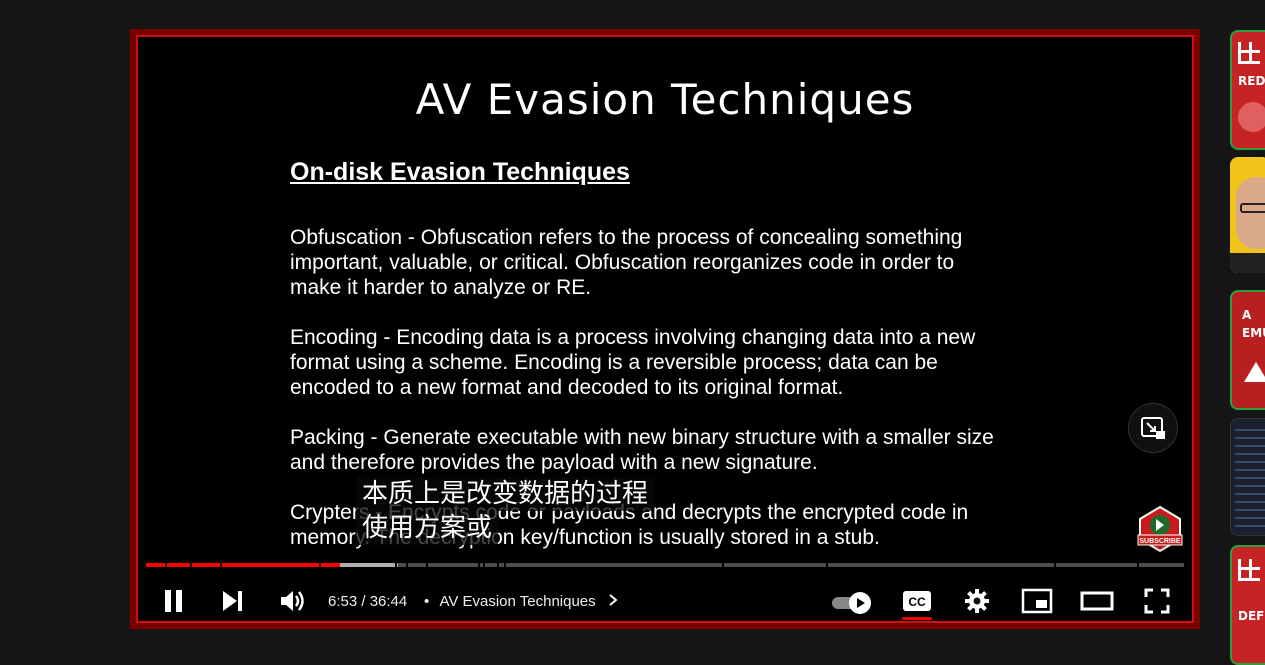 The image size is (1265, 665). Describe the element at coordinates (517, 601) in the screenshot. I see `chapter-title: AV Evasion Techniques` at that location.